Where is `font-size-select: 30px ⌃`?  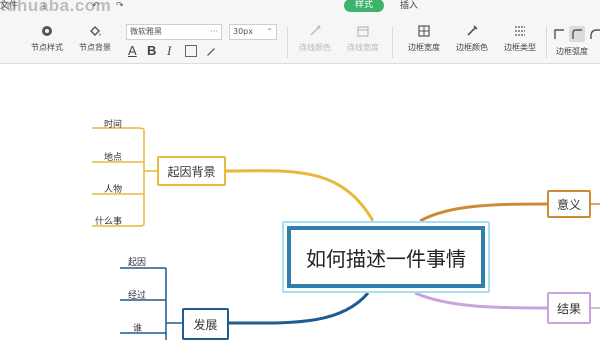
font-size-select: 30px ⌃ is located at coordinates (253, 32).